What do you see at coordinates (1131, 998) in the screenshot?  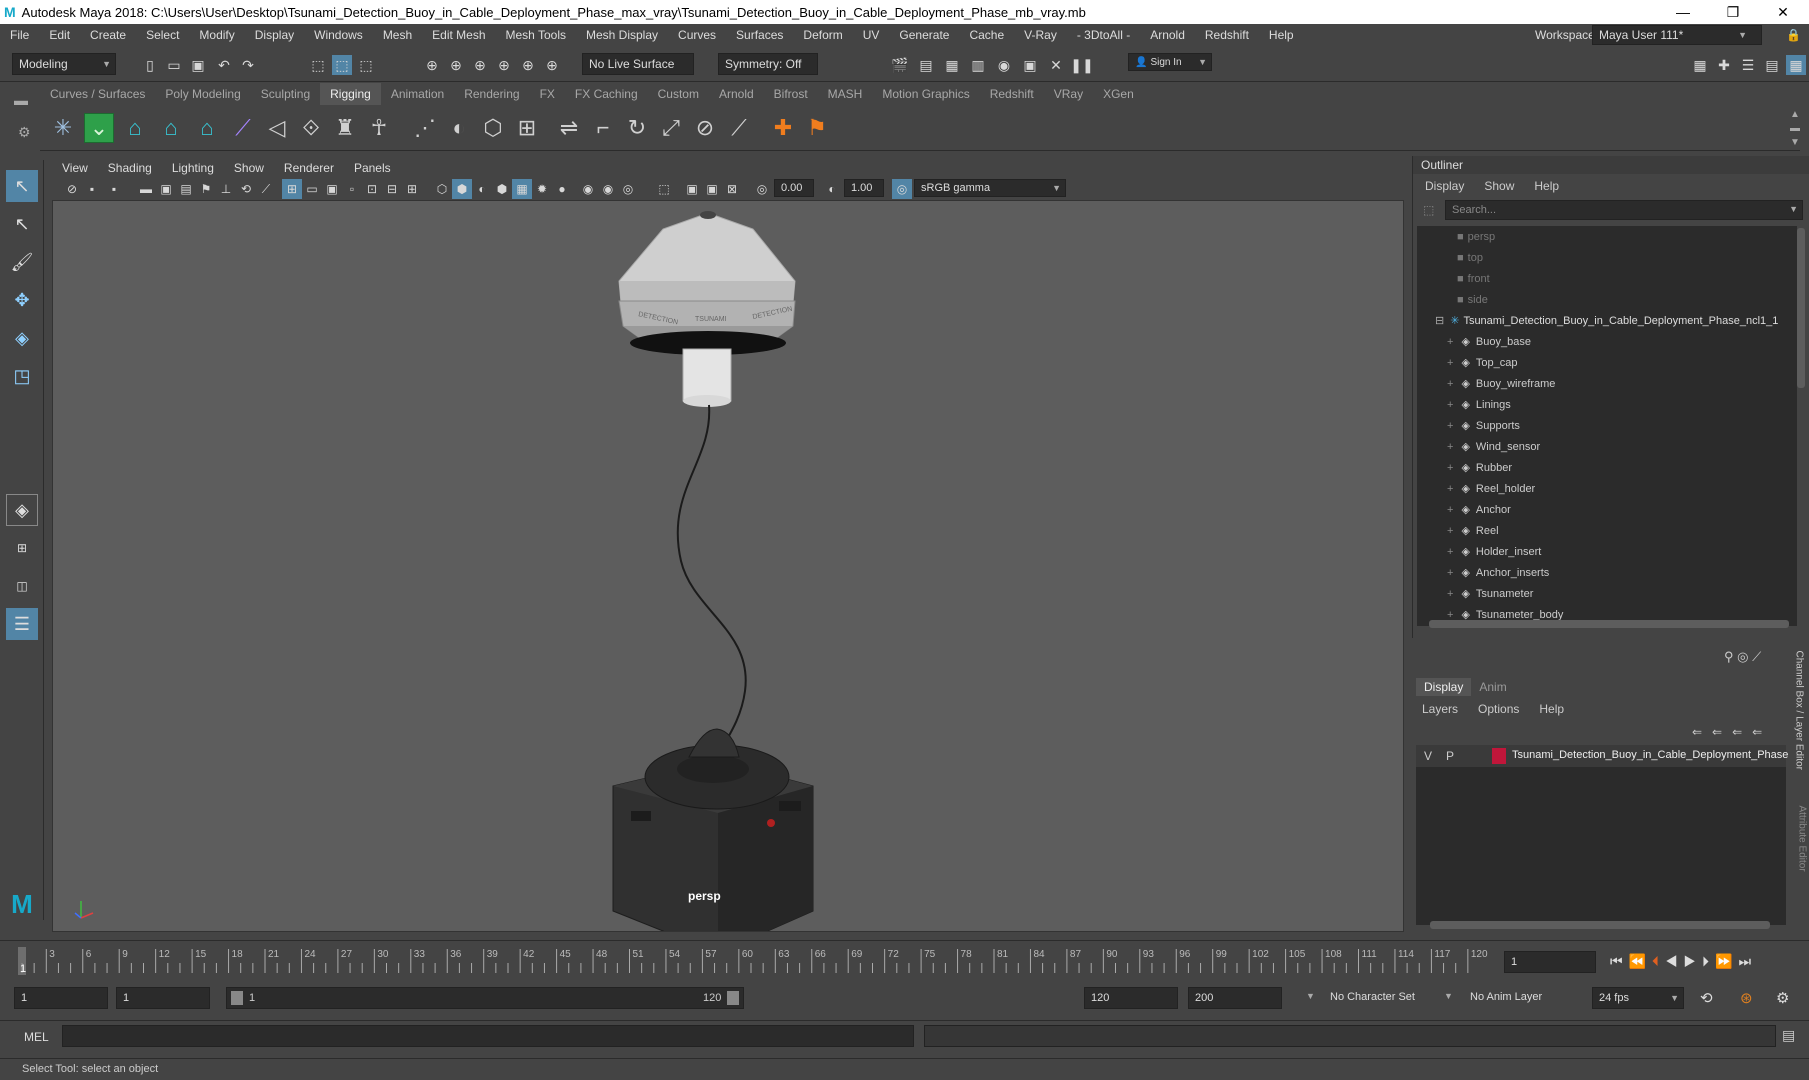 I see `playback-end-field: 120` at bounding box center [1131, 998].